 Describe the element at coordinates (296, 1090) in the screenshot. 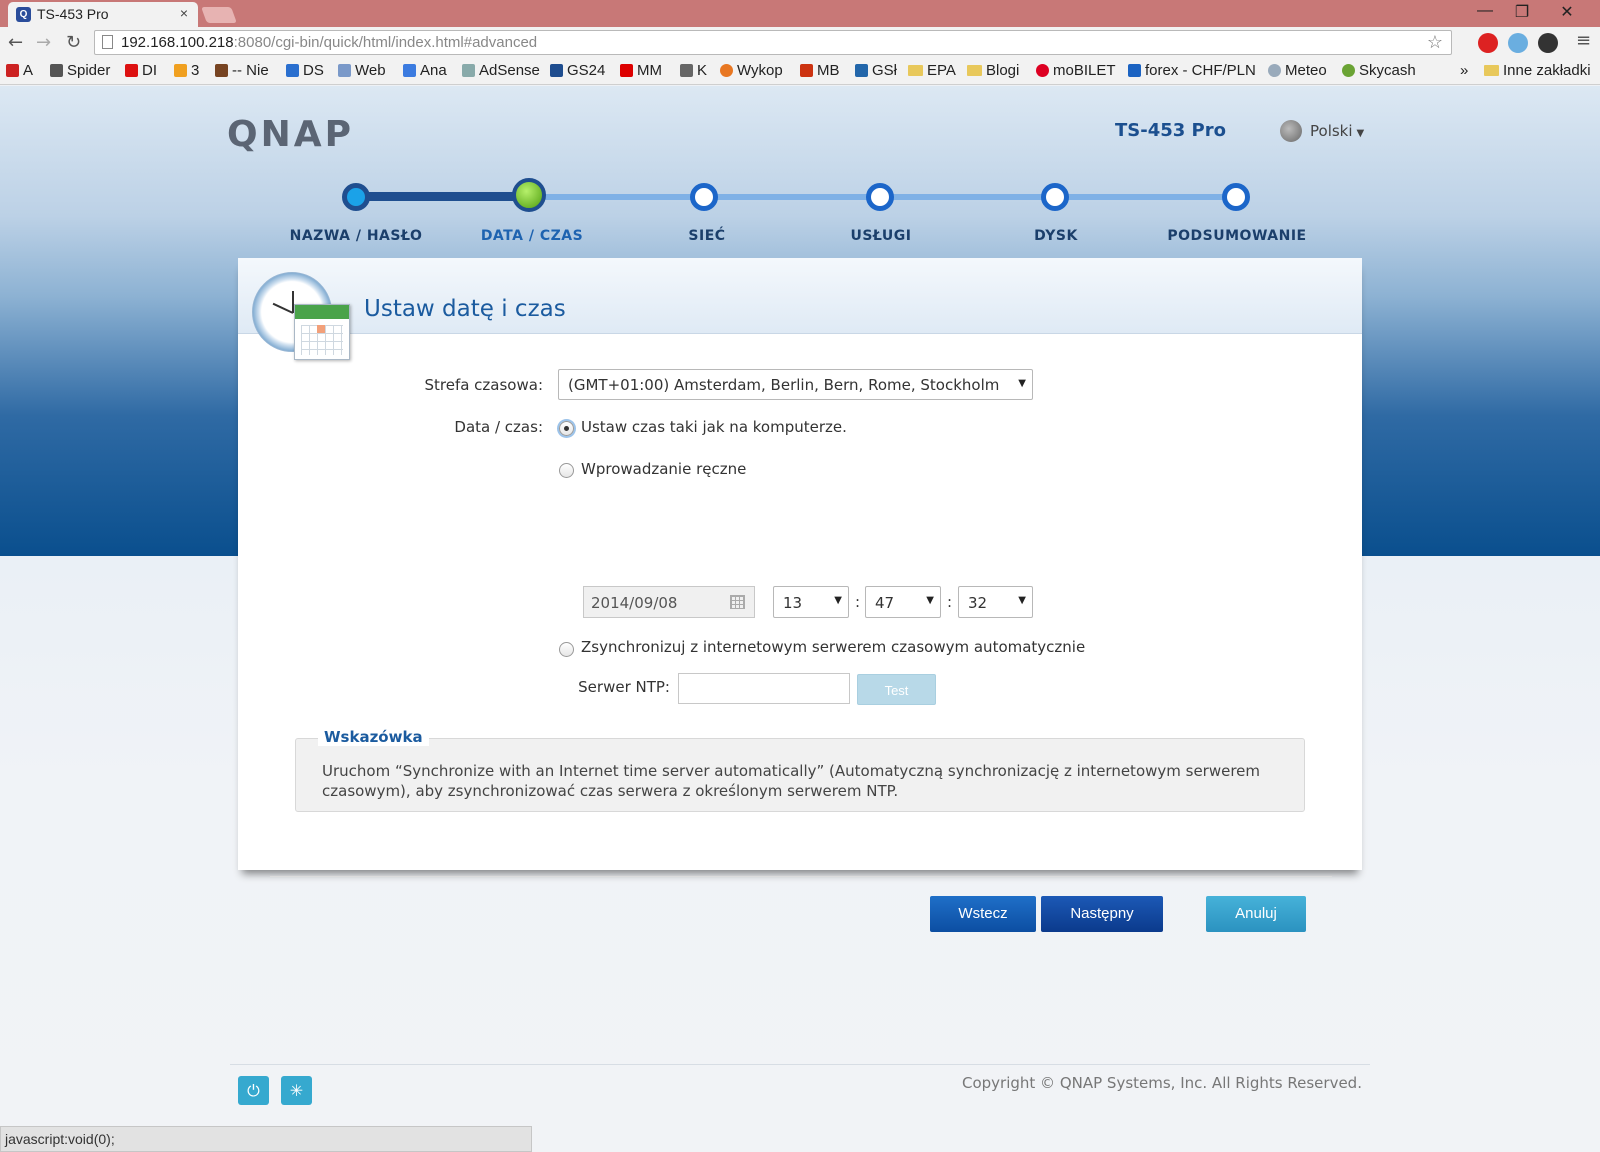

I see `loading-icon: ✳` at that location.